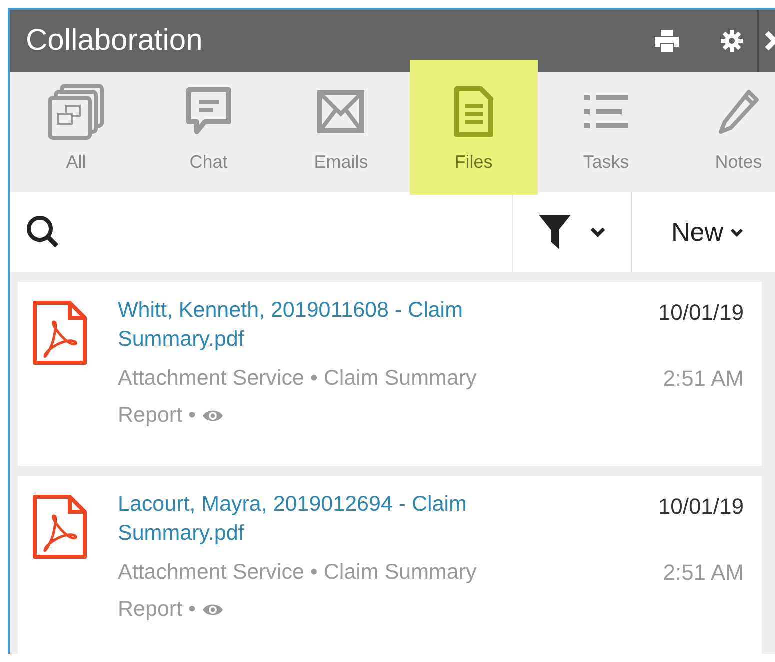 The image size is (775, 662). Describe the element at coordinates (328, 519) in the screenshot. I see `file-link: Lacourt, Mayra, 2019012694 - Claim Summary.pdf` at that location.